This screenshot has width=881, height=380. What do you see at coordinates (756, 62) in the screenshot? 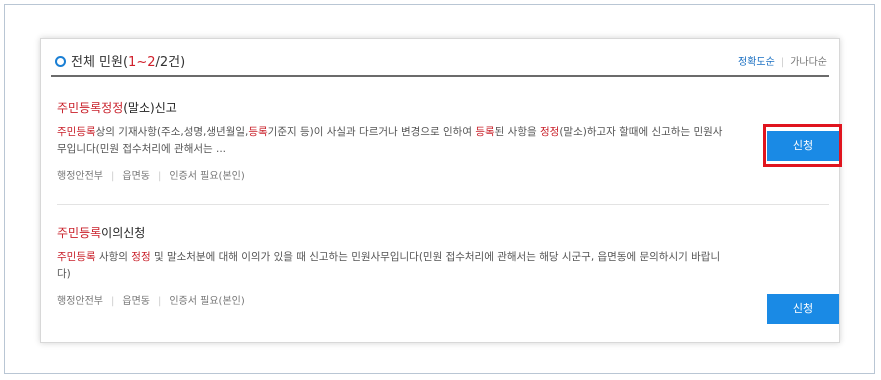
I see `sort-accuracy-link: 정확도순` at bounding box center [756, 62].